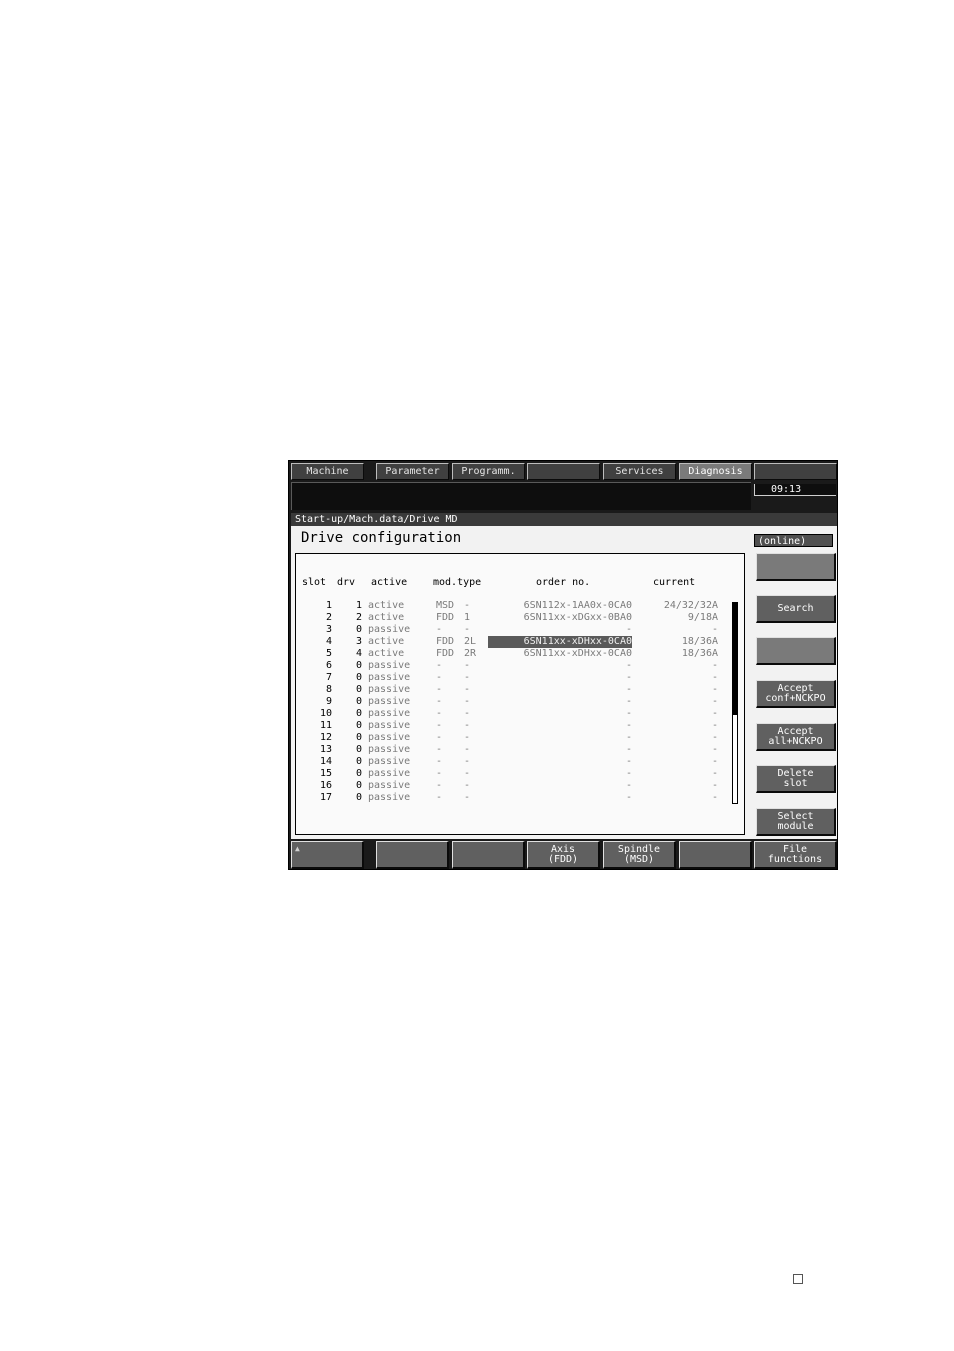 Image resolution: width=954 pixels, height=1351 pixels. I want to click on softkey-h1: ▲, so click(327, 855).